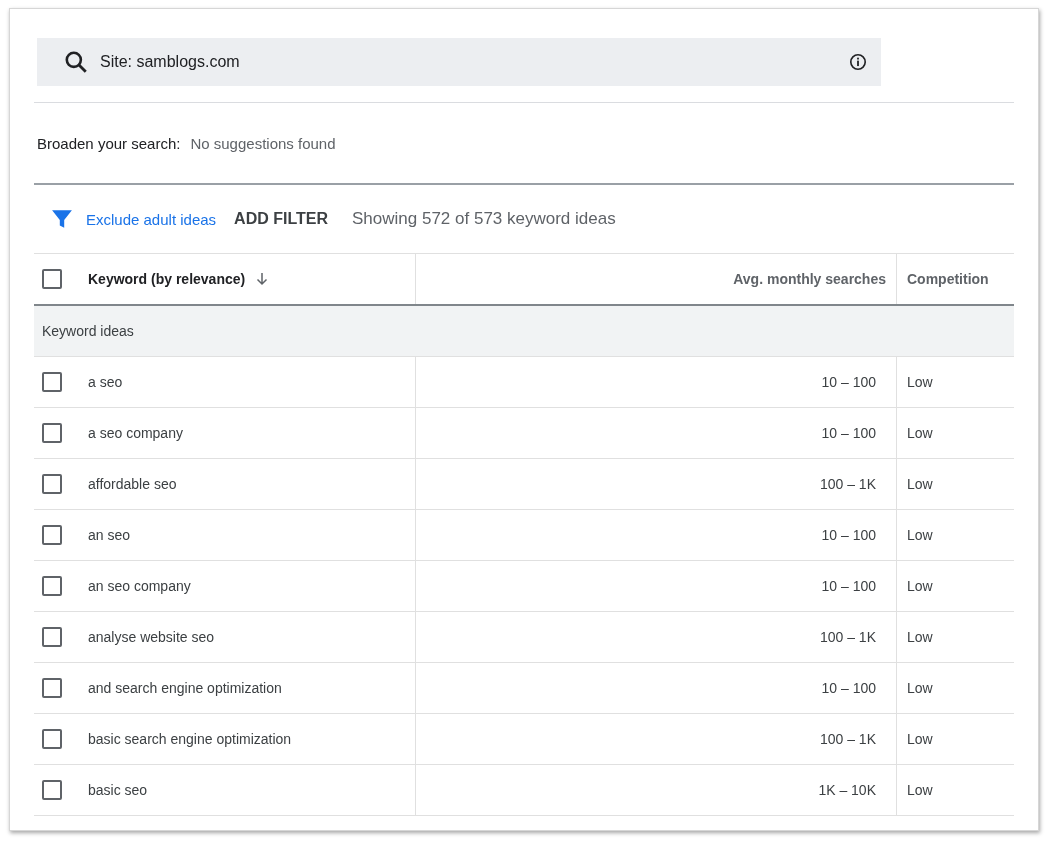 Image resolution: width=1048 pixels, height=841 pixels. What do you see at coordinates (262, 279) in the screenshot?
I see `sort-down-icon` at bounding box center [262, 279].